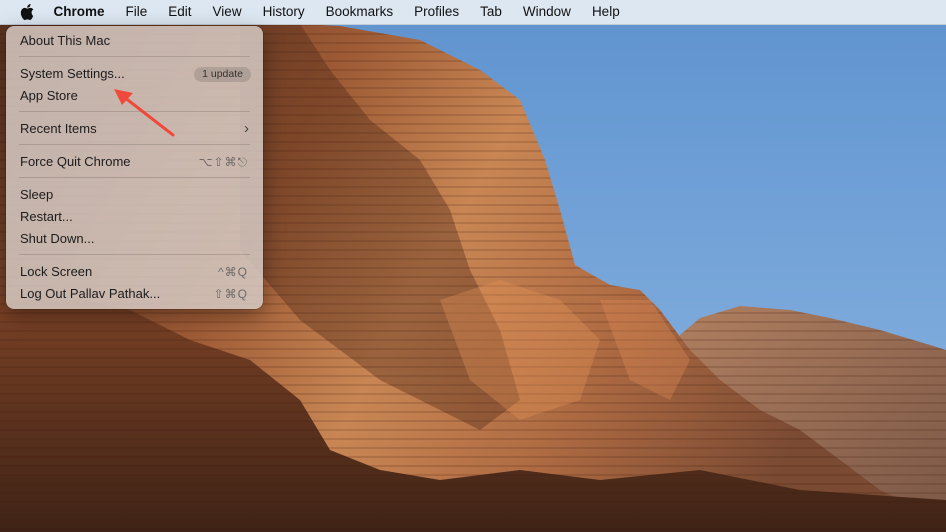  Describe the element at coordinates (227, 12) in the screenshot. I see `menu-view: View` at that location.